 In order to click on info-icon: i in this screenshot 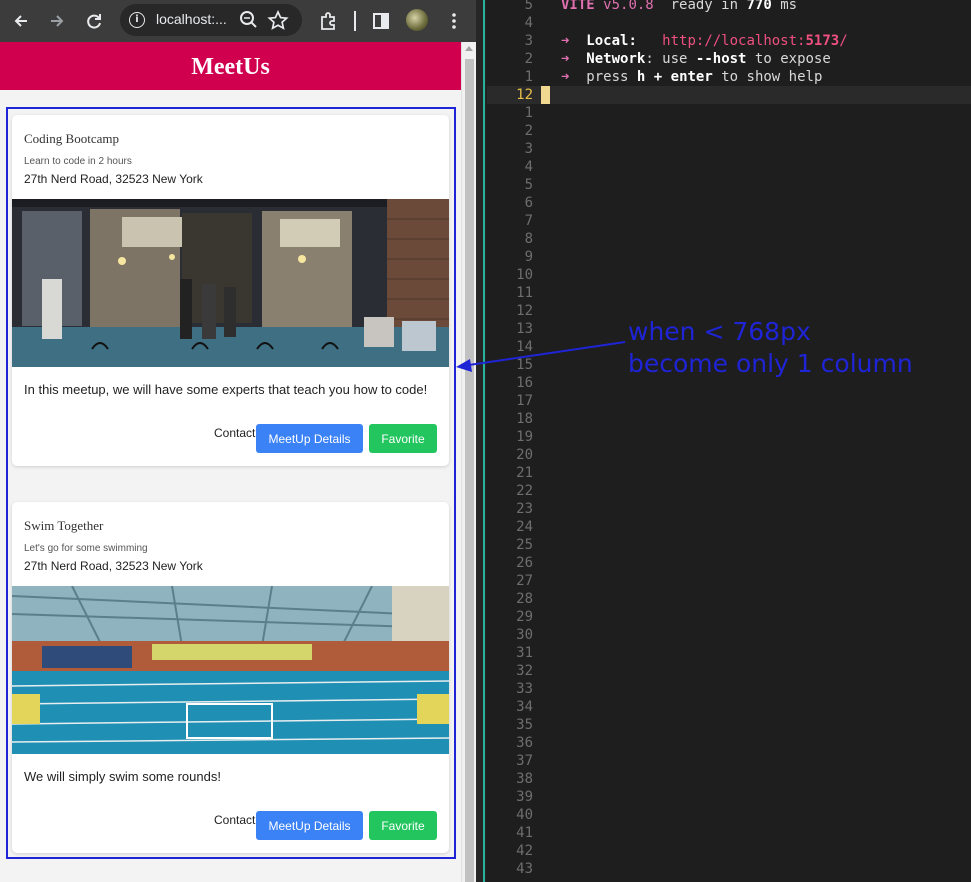, I will do `click(137, 20)`.